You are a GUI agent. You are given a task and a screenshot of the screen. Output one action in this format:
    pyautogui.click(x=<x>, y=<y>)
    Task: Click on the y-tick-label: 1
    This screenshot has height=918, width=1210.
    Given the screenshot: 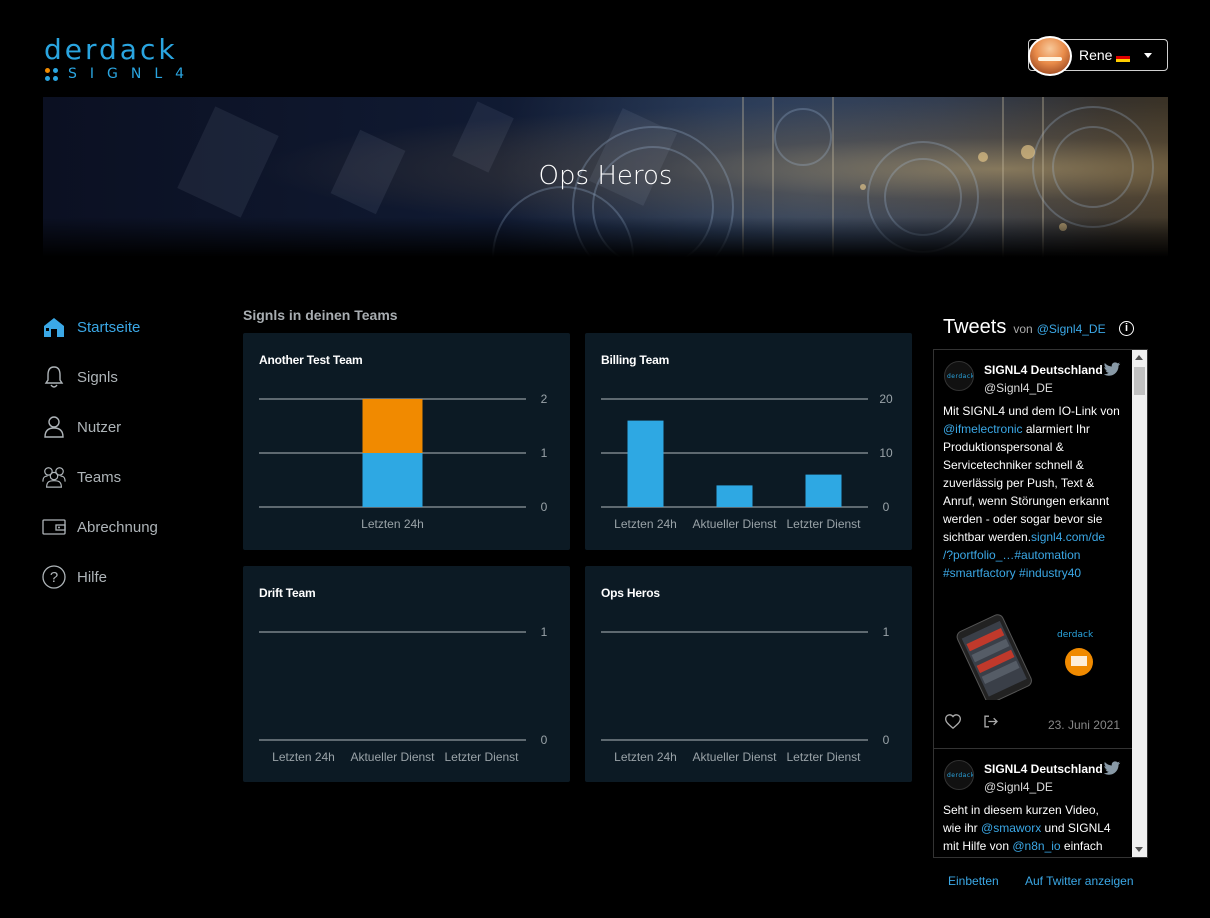 What is the action you would take?
    pyautogui.click(x=544, y=632)
    